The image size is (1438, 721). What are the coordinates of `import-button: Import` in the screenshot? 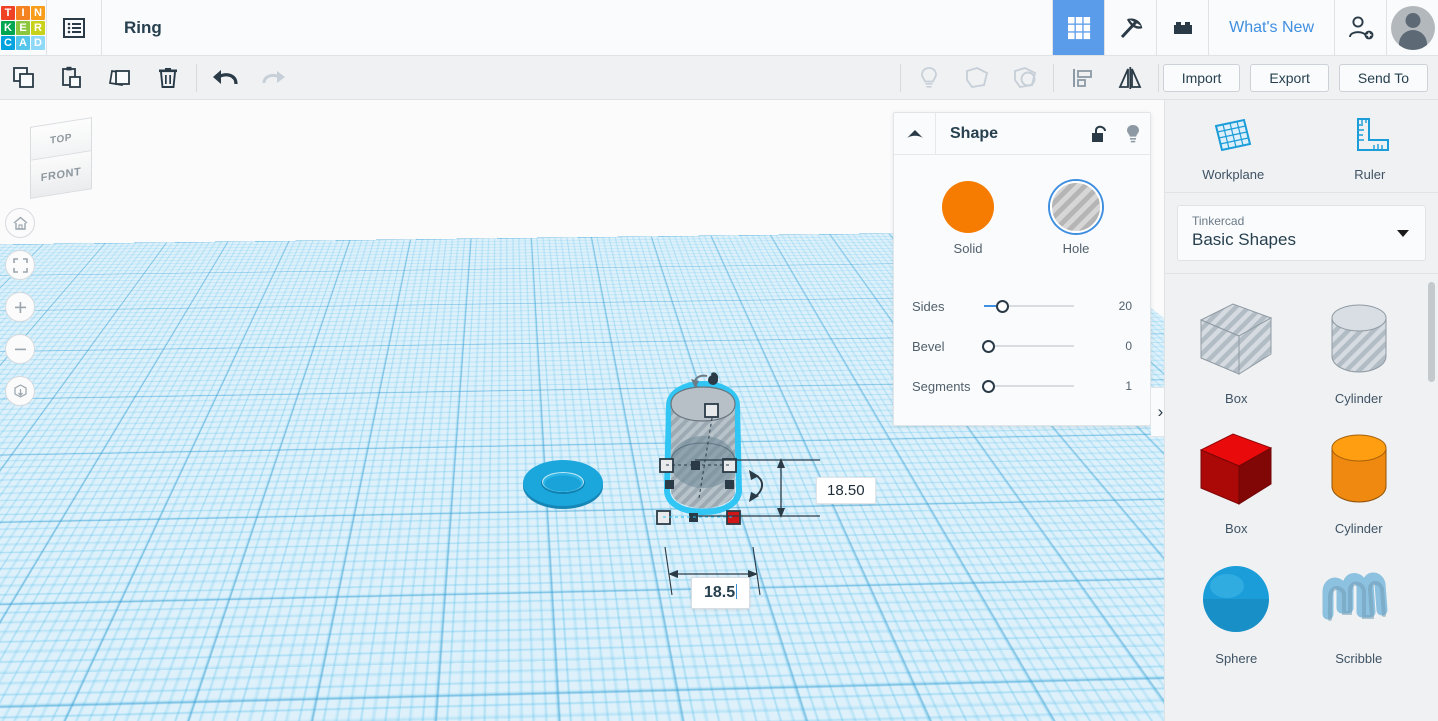 It's located at (1201, 77).